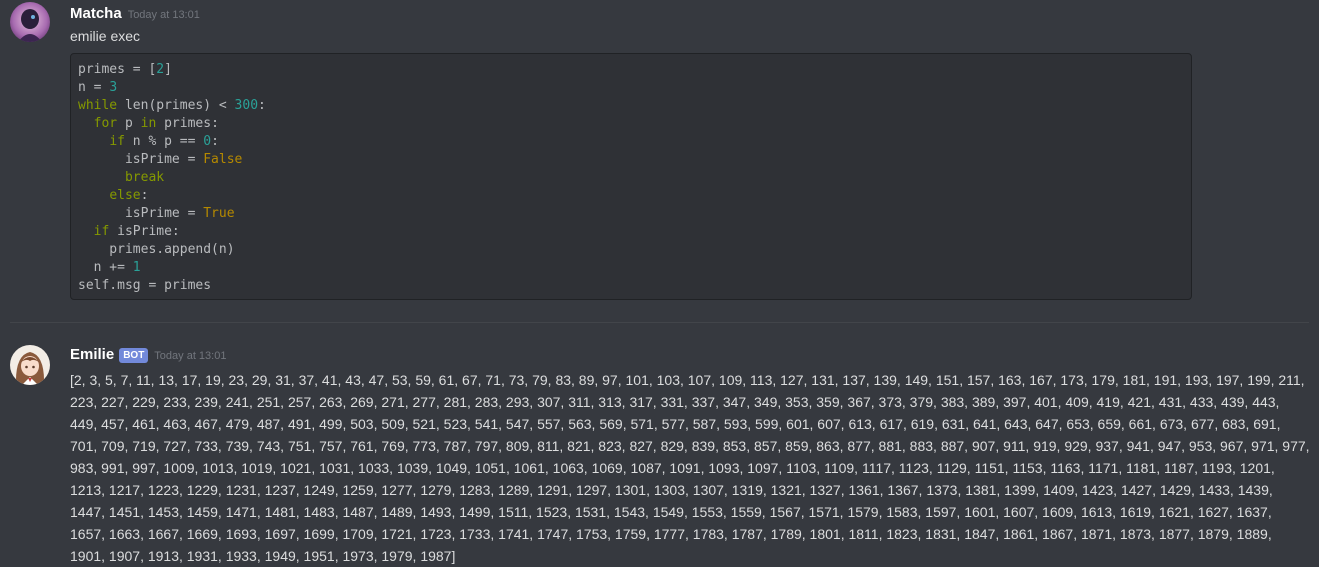 This screenshot has width=1319, height=567. I want to click on message-text: emilie exec, so click(105, 36).